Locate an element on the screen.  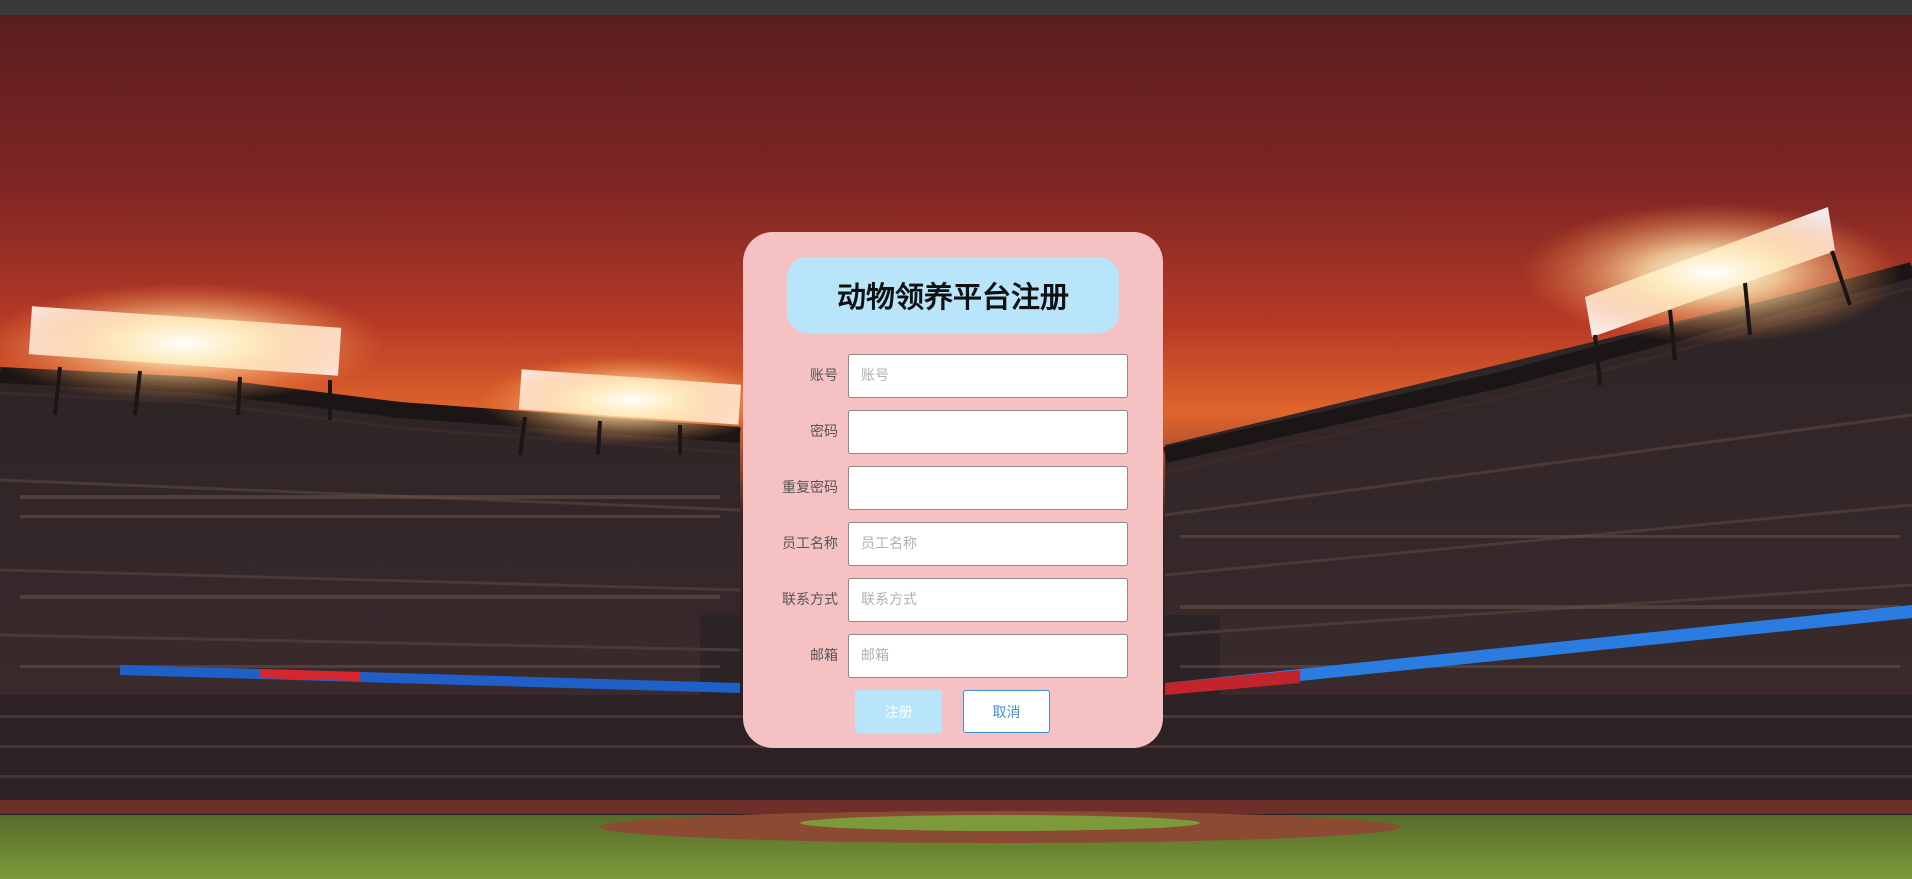
repeat-password-input is located at coordinates (988, 488).